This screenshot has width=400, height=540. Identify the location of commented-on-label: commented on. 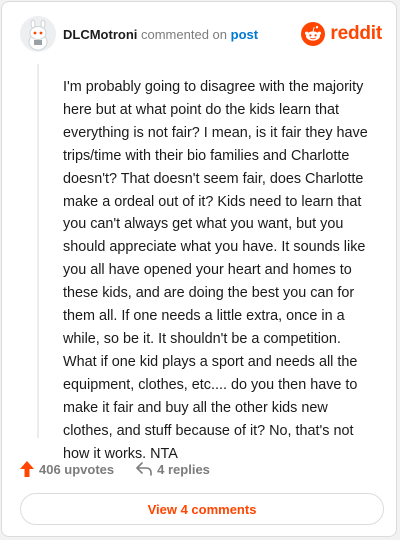
(184, 34).